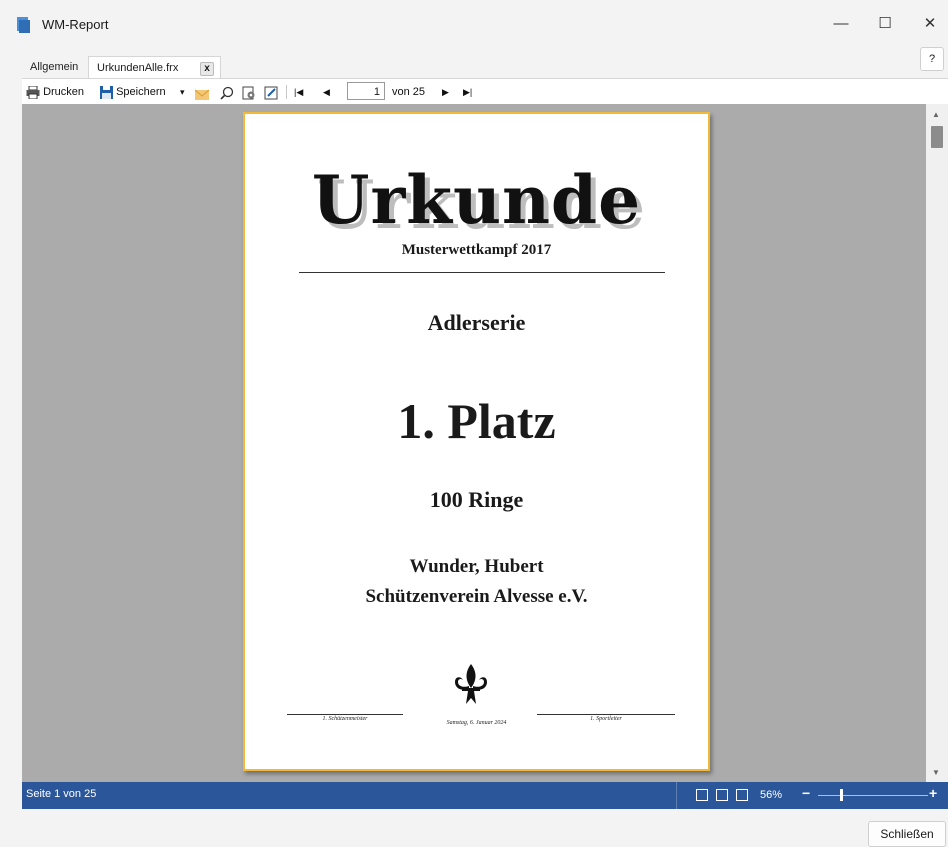 This screenshot has width=948, height=847. Describe the element at coordinates (138, 68) in the screenshot. I see `tab-label: UrkundenAlle.frx` at that location.